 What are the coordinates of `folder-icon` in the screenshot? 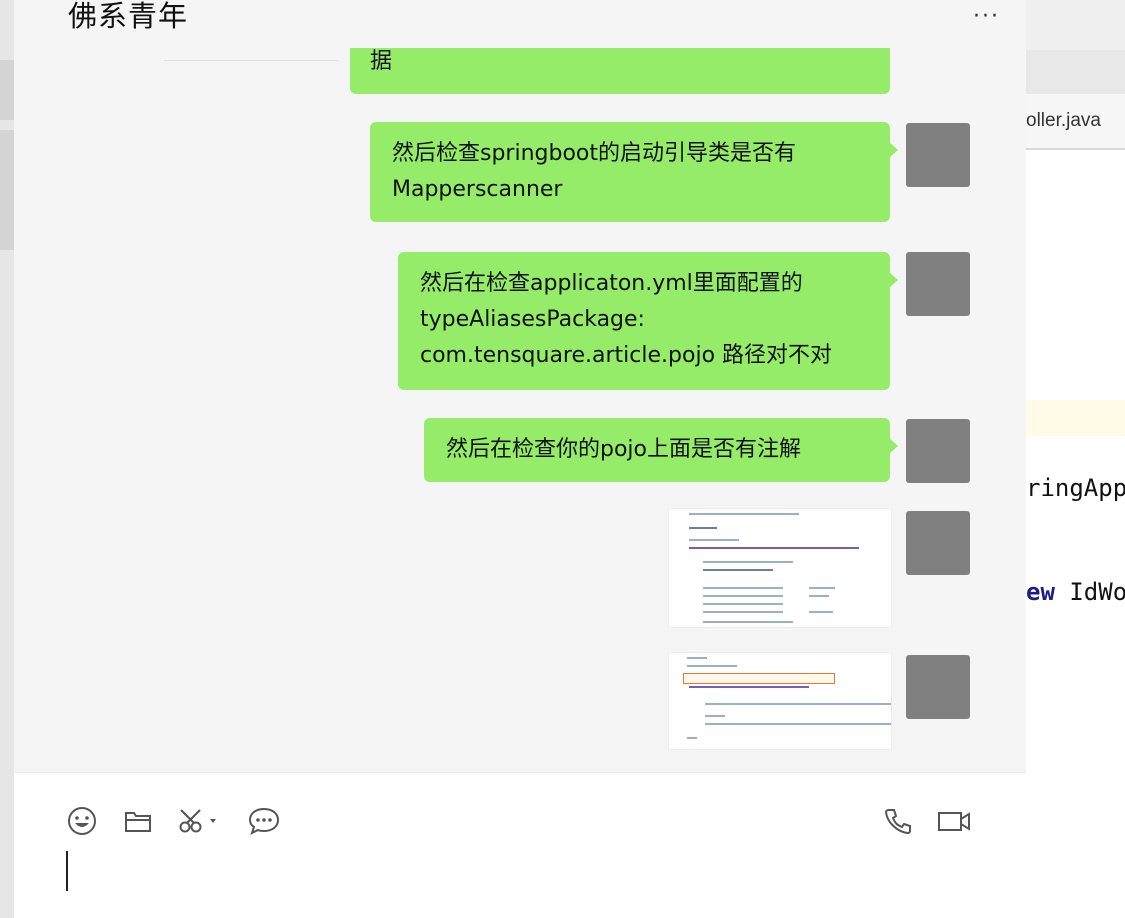 It's located at (138, 821).